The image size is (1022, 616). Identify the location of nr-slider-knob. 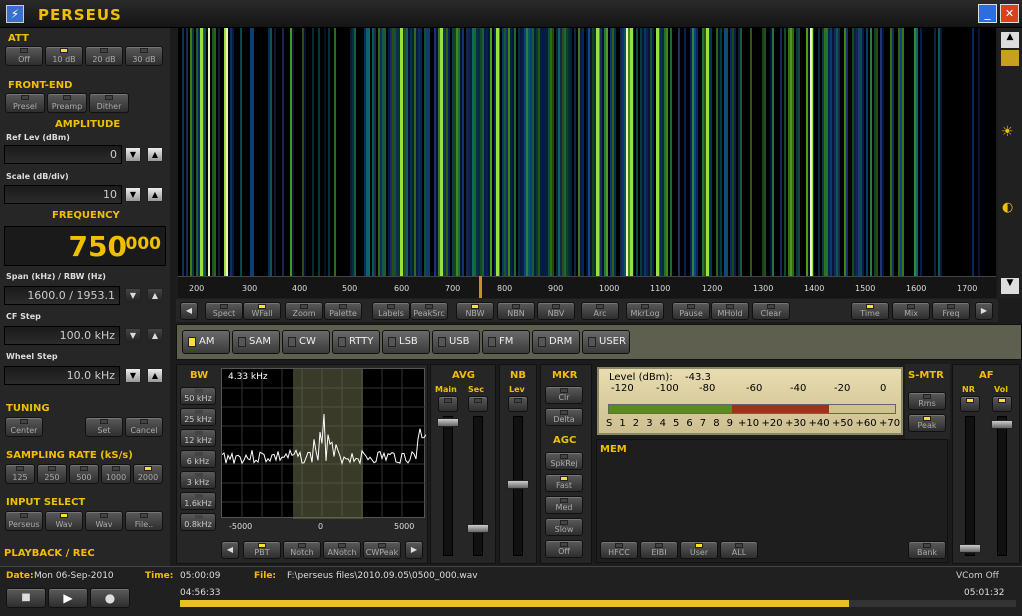
(970, 548).